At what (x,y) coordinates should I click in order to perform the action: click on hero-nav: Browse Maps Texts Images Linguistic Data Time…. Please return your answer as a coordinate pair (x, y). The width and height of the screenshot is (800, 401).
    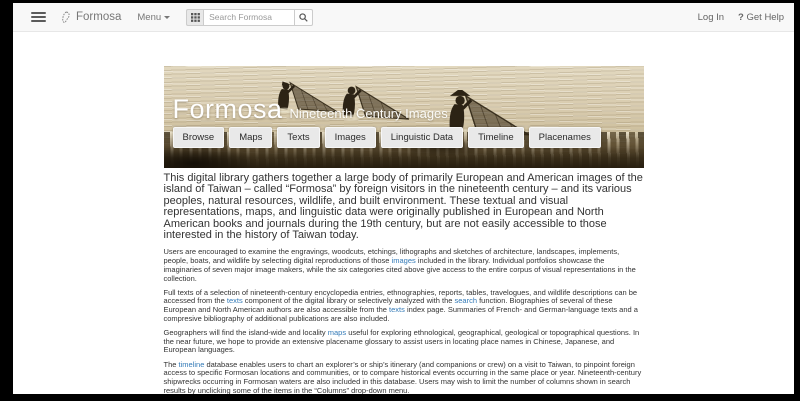
    Looking at the image, I should click on (386, 137).